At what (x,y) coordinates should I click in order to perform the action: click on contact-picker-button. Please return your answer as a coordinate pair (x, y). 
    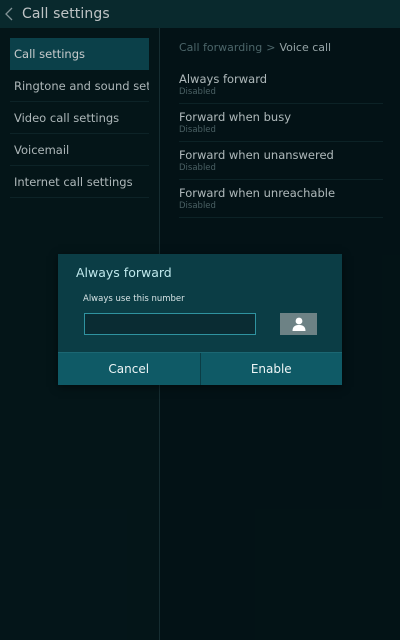
    Looking at the image, I should click on (298, 324).